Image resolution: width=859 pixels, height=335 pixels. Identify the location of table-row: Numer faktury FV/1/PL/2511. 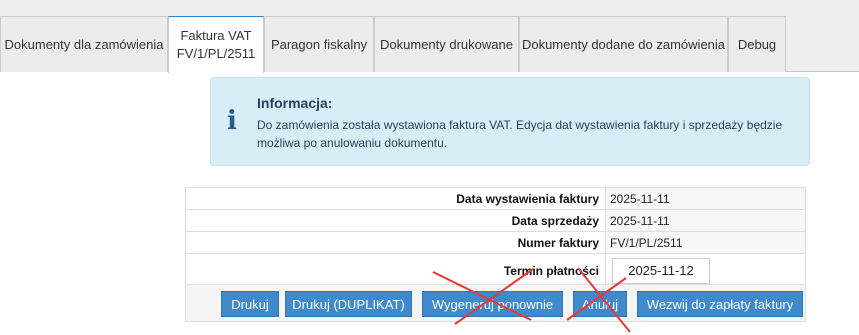
(495, 242).